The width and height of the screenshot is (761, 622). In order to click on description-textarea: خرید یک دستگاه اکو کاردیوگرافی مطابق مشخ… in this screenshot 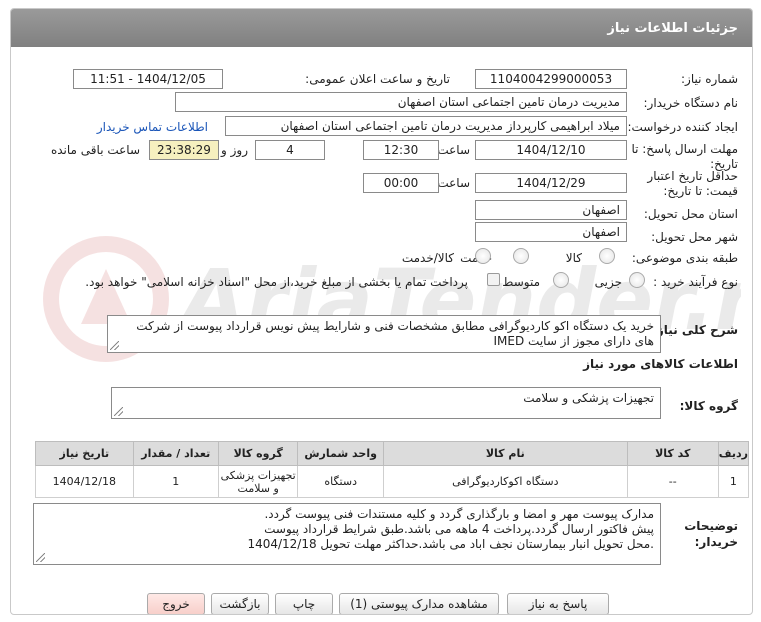, I will do `click(384, 334)`.